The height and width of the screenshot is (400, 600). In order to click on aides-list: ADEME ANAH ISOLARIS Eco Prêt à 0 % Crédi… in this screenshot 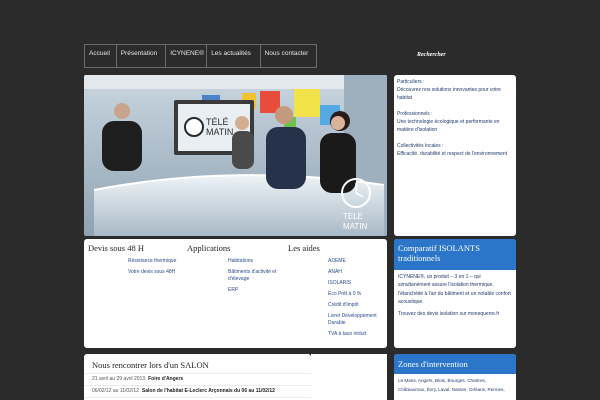, I will do `click(360, 300)`.